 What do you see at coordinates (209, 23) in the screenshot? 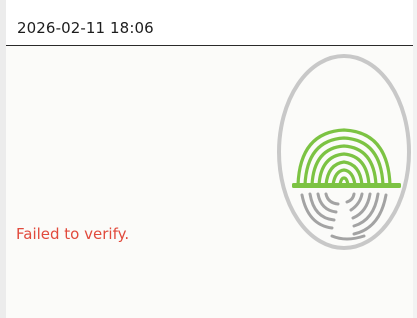
I see `status-bar: 2026-02-11 18:06` at bounding box center [209, 23].